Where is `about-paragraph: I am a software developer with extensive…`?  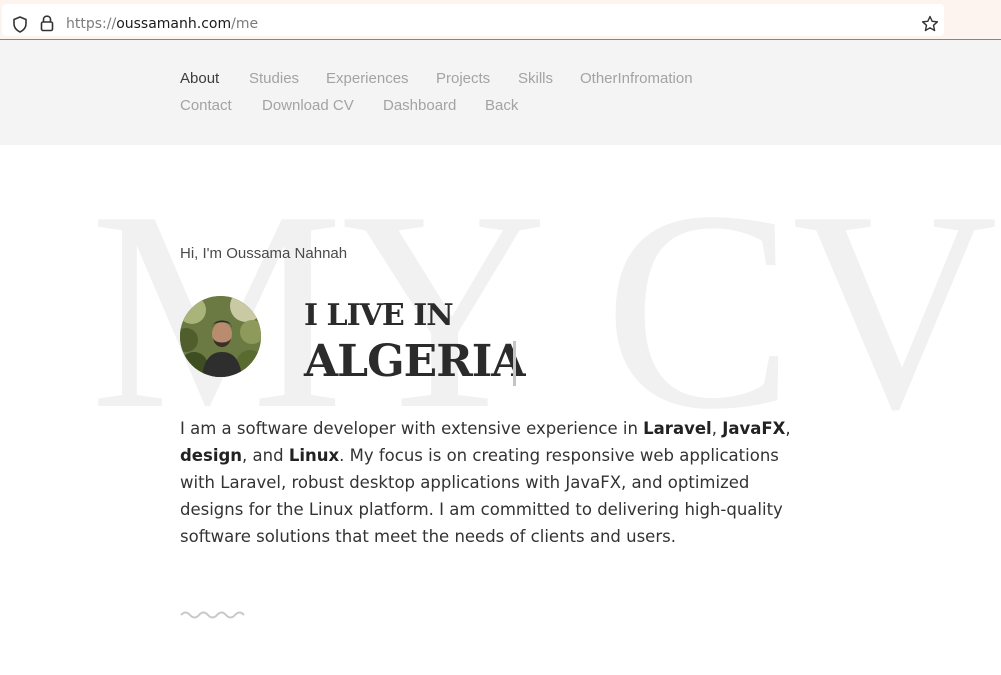 about-paragraph: I am a software developer with extensive… is located at coordinates (490, 482).